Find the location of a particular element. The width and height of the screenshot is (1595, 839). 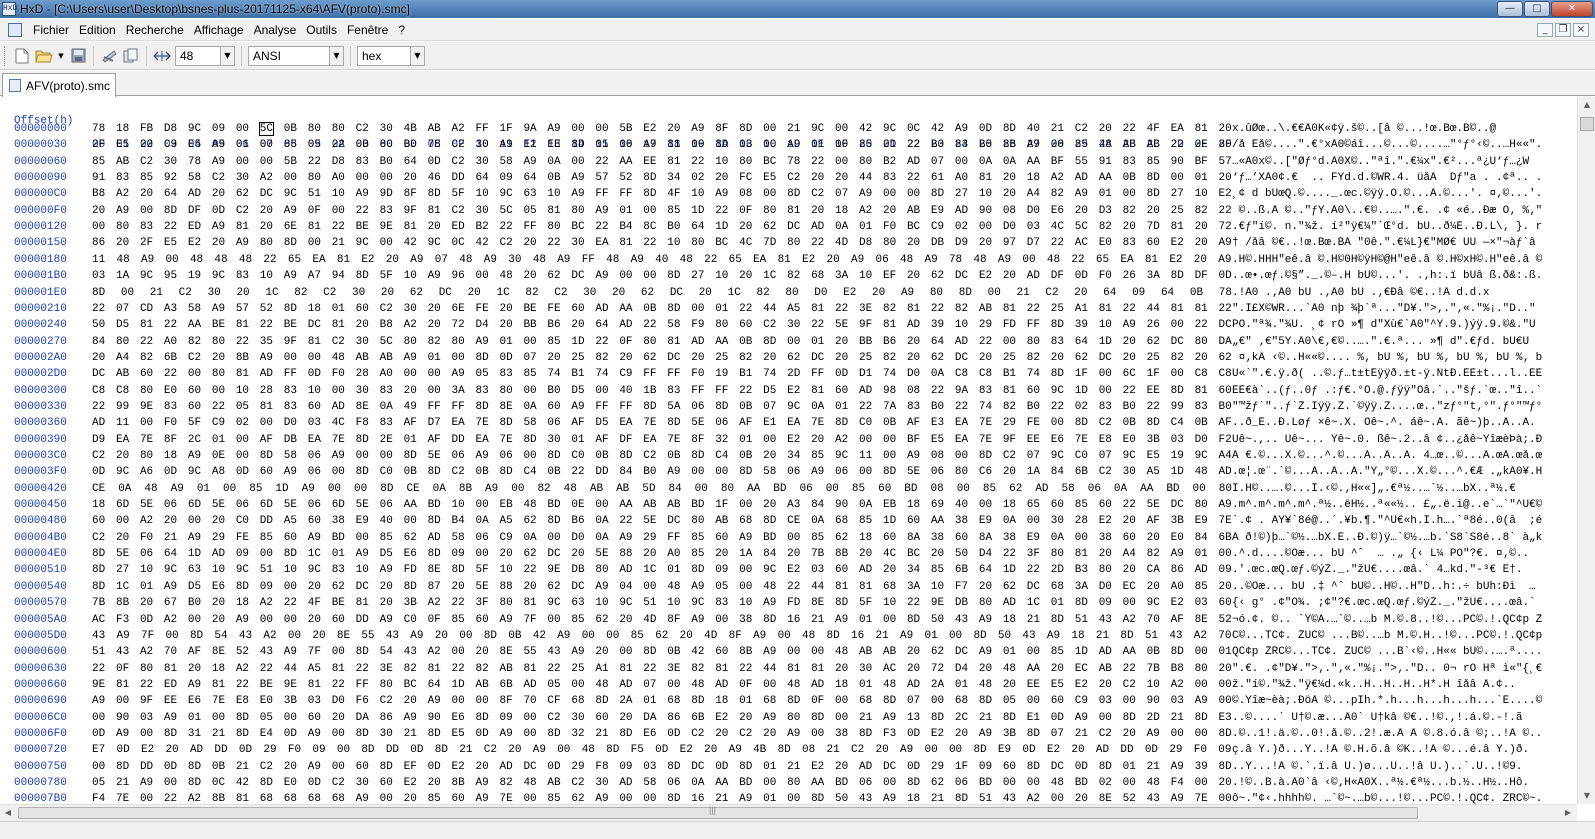

hex-byte: AB is located at coordinates (649, 505).